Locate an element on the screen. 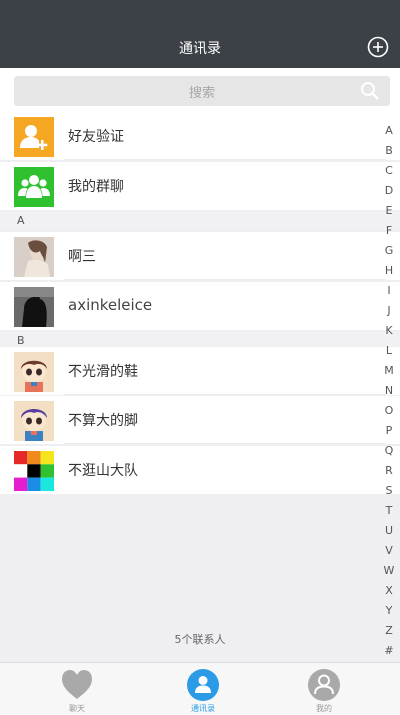  search-icon is located at coordinates (370, 91).